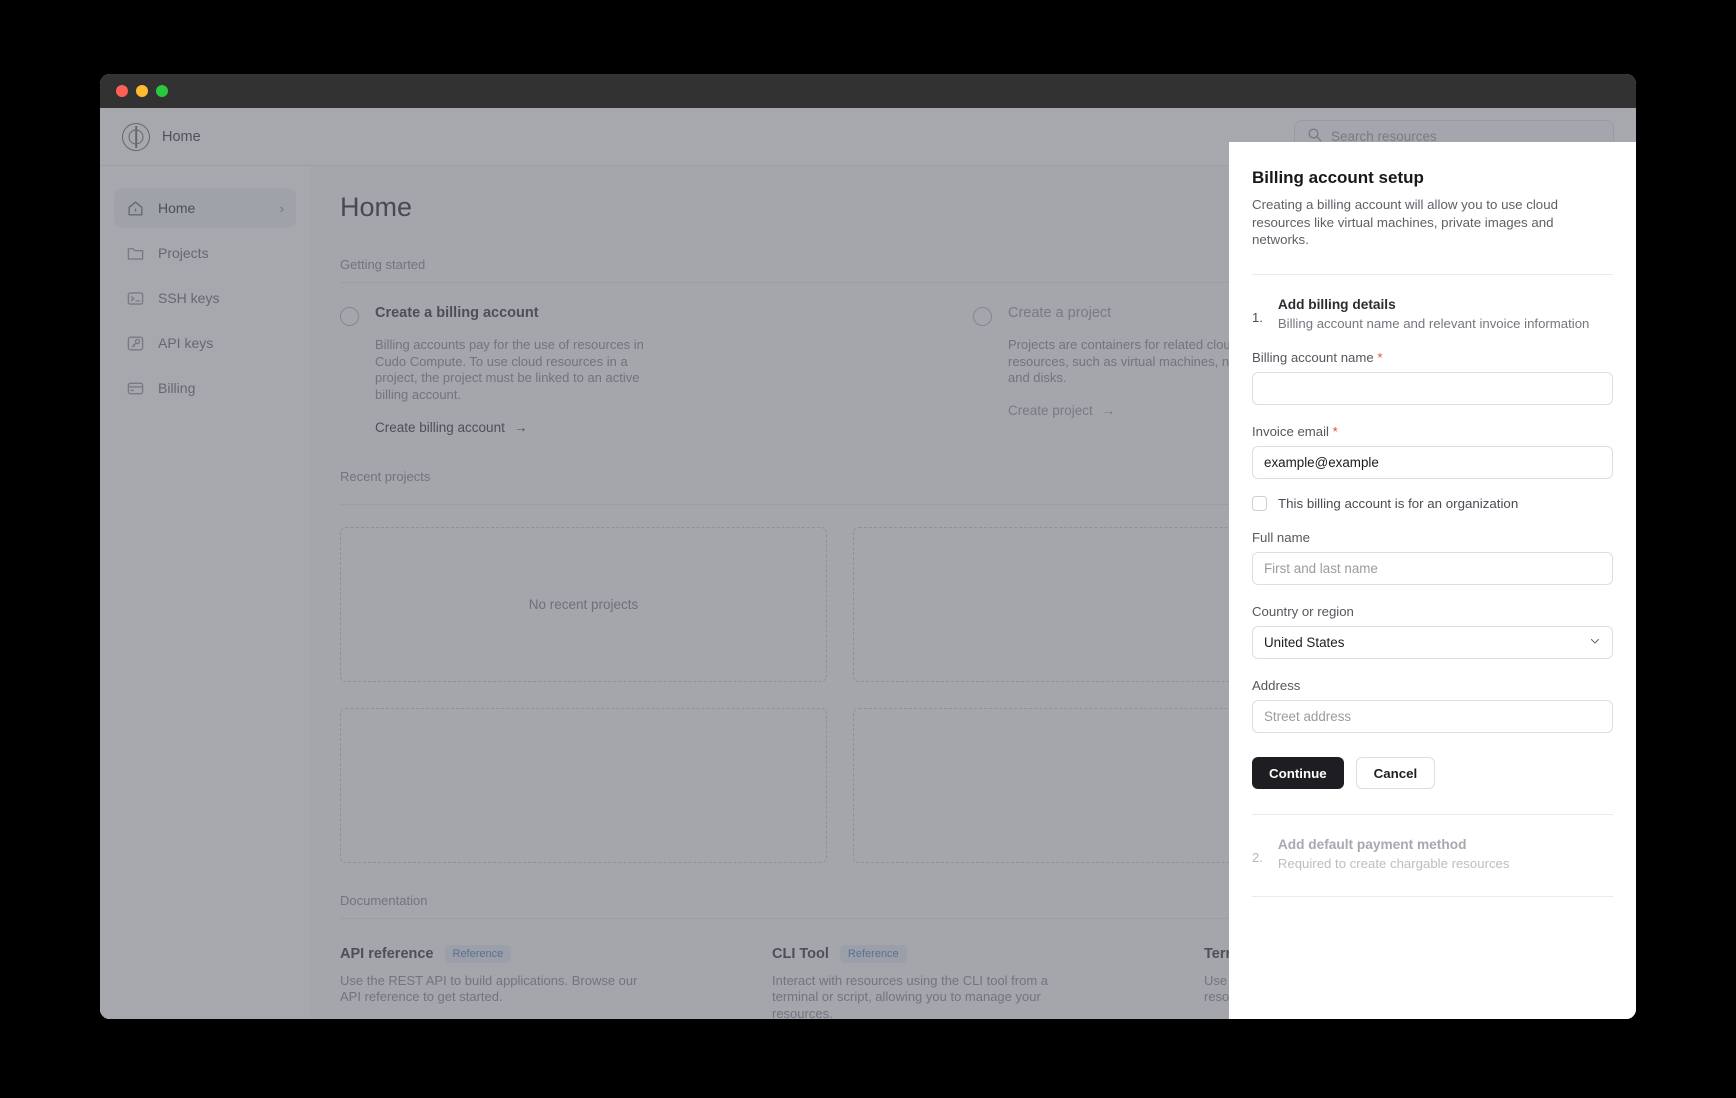 The height and width of the screenshot is (1098, 1736). Describe the element at coordinates (177, 388) in the screenshot. I see `sidebar-item-label: Billing` at that location.